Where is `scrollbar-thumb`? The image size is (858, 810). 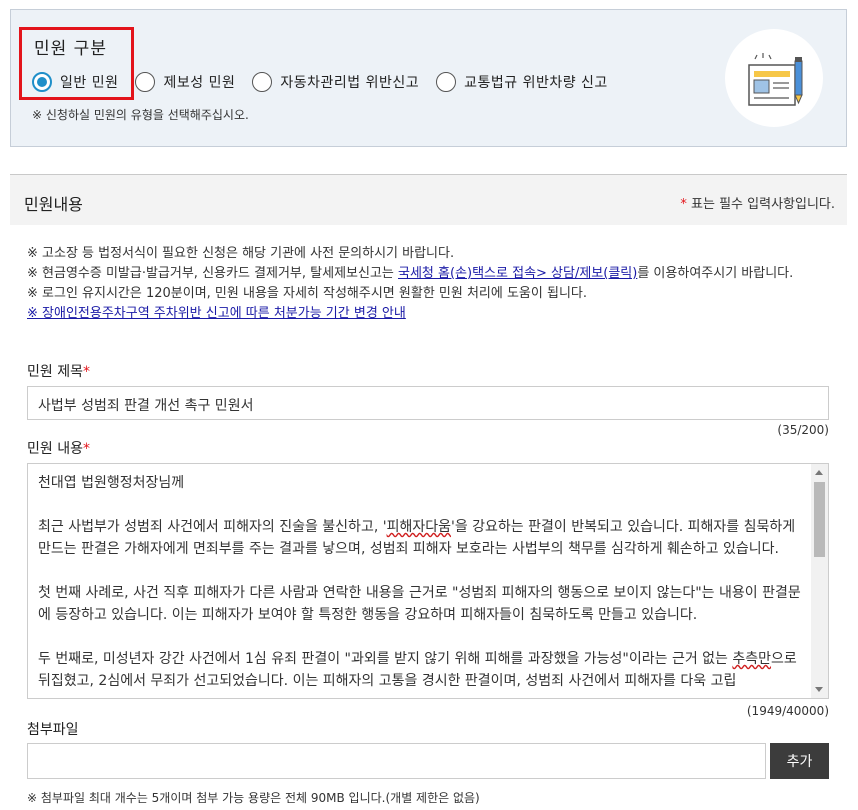 scrollbar-thumb is located at coordinates (819, 519).